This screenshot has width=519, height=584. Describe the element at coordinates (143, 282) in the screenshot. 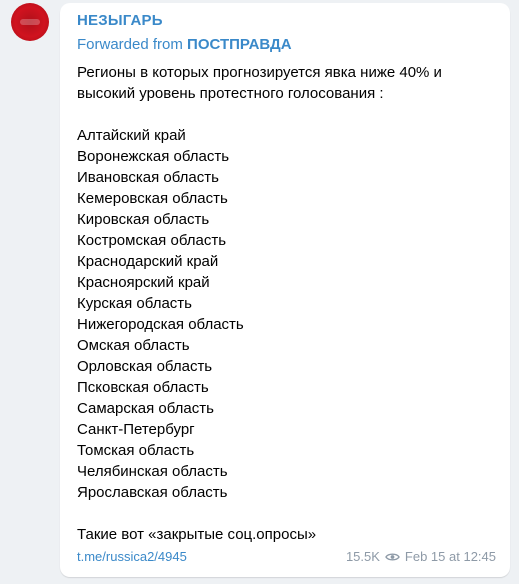

I see `region-item: Красноярский край` at that location.